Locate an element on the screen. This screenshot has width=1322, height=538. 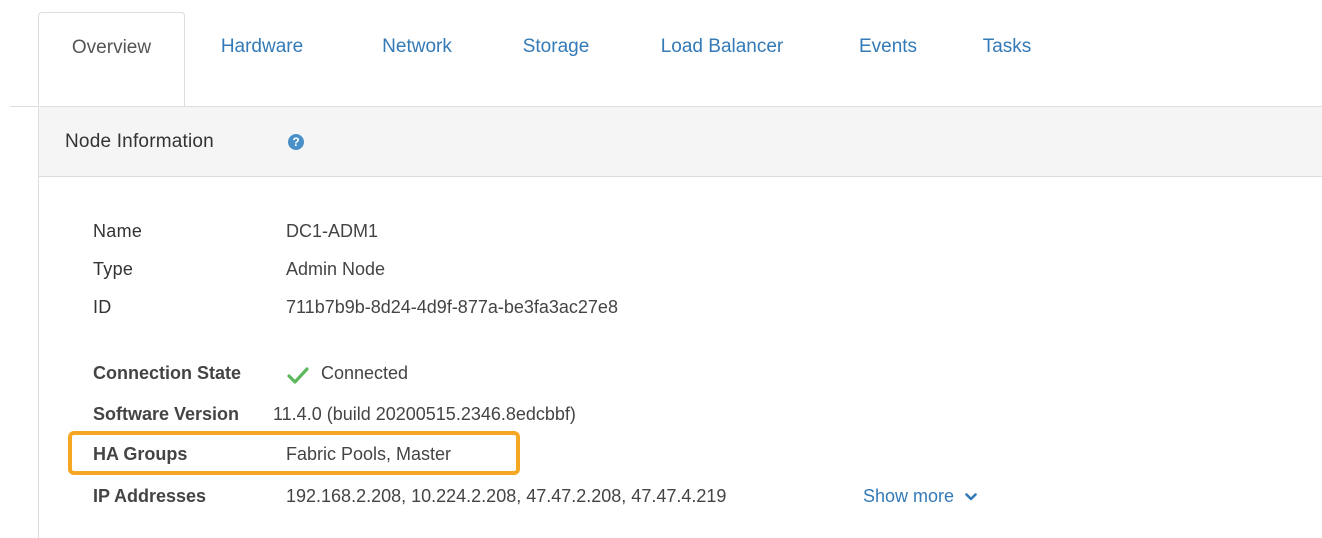
panel-title: Node Information is located at coordinates (139, 141).